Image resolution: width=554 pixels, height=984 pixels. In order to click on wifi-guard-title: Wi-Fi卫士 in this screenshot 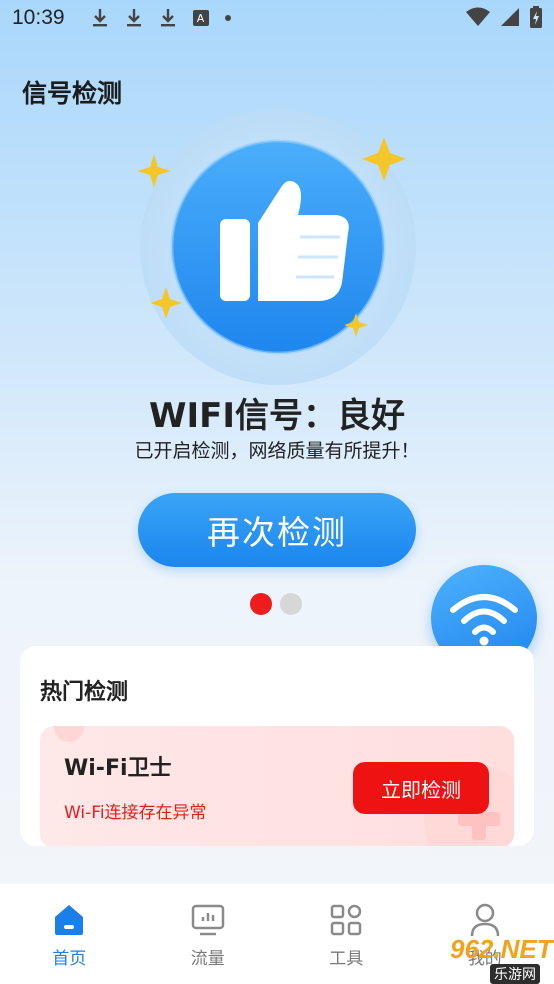, I will do `click(118, 768)`.